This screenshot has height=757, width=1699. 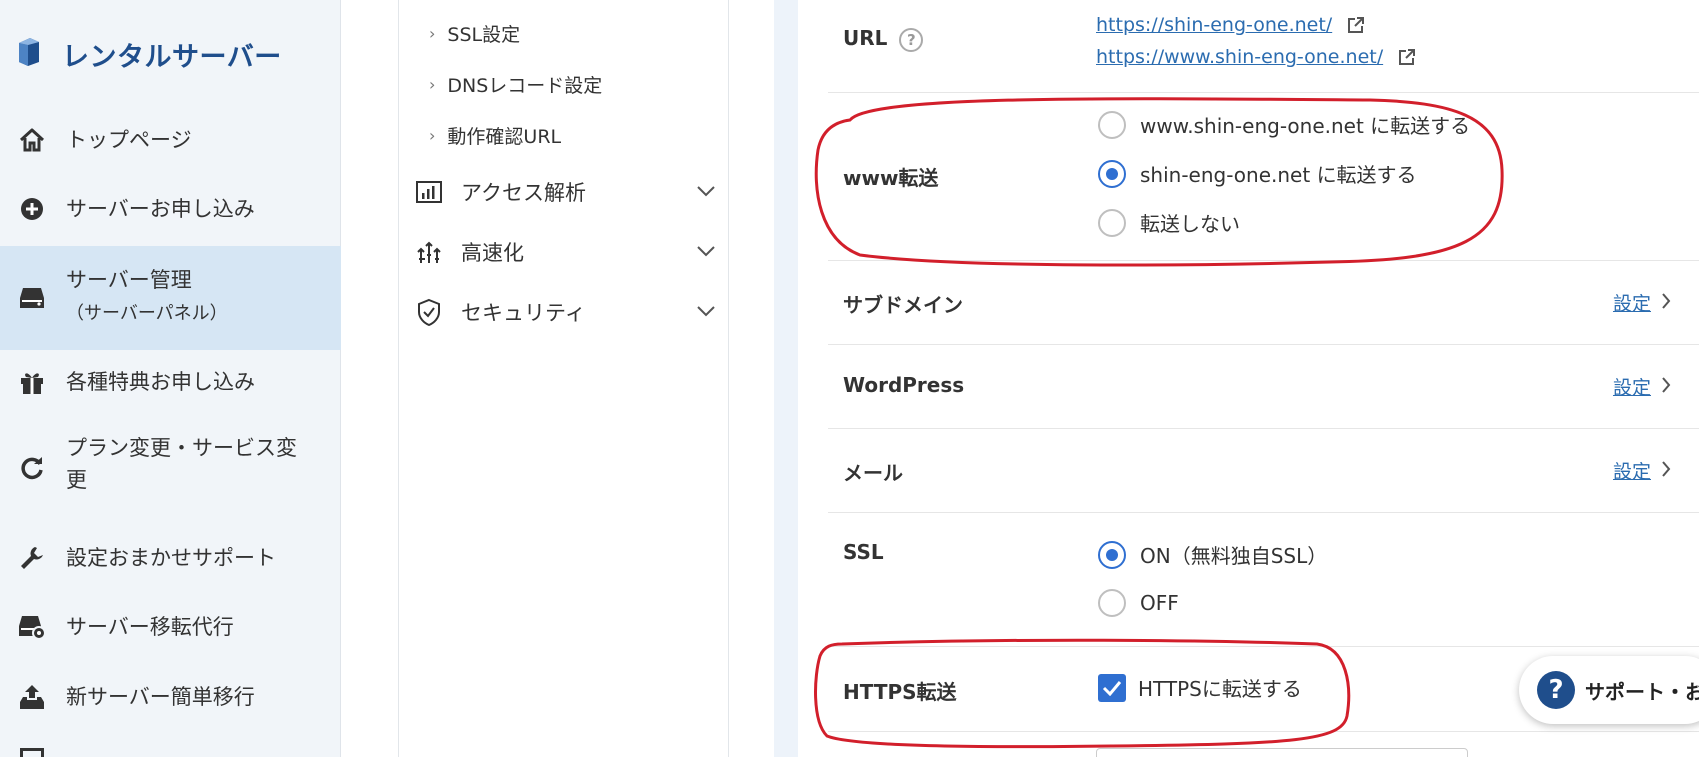 I want to click on sidebar-item-label: トップページ, so click(x=129, y=140).